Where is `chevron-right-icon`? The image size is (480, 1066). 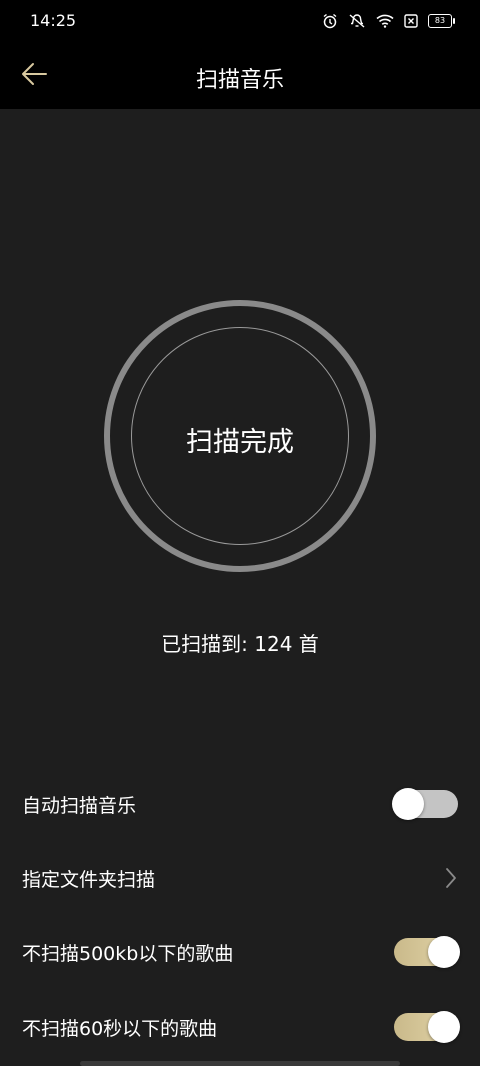 chevron-right-icon is located at coordinates (451, 878).